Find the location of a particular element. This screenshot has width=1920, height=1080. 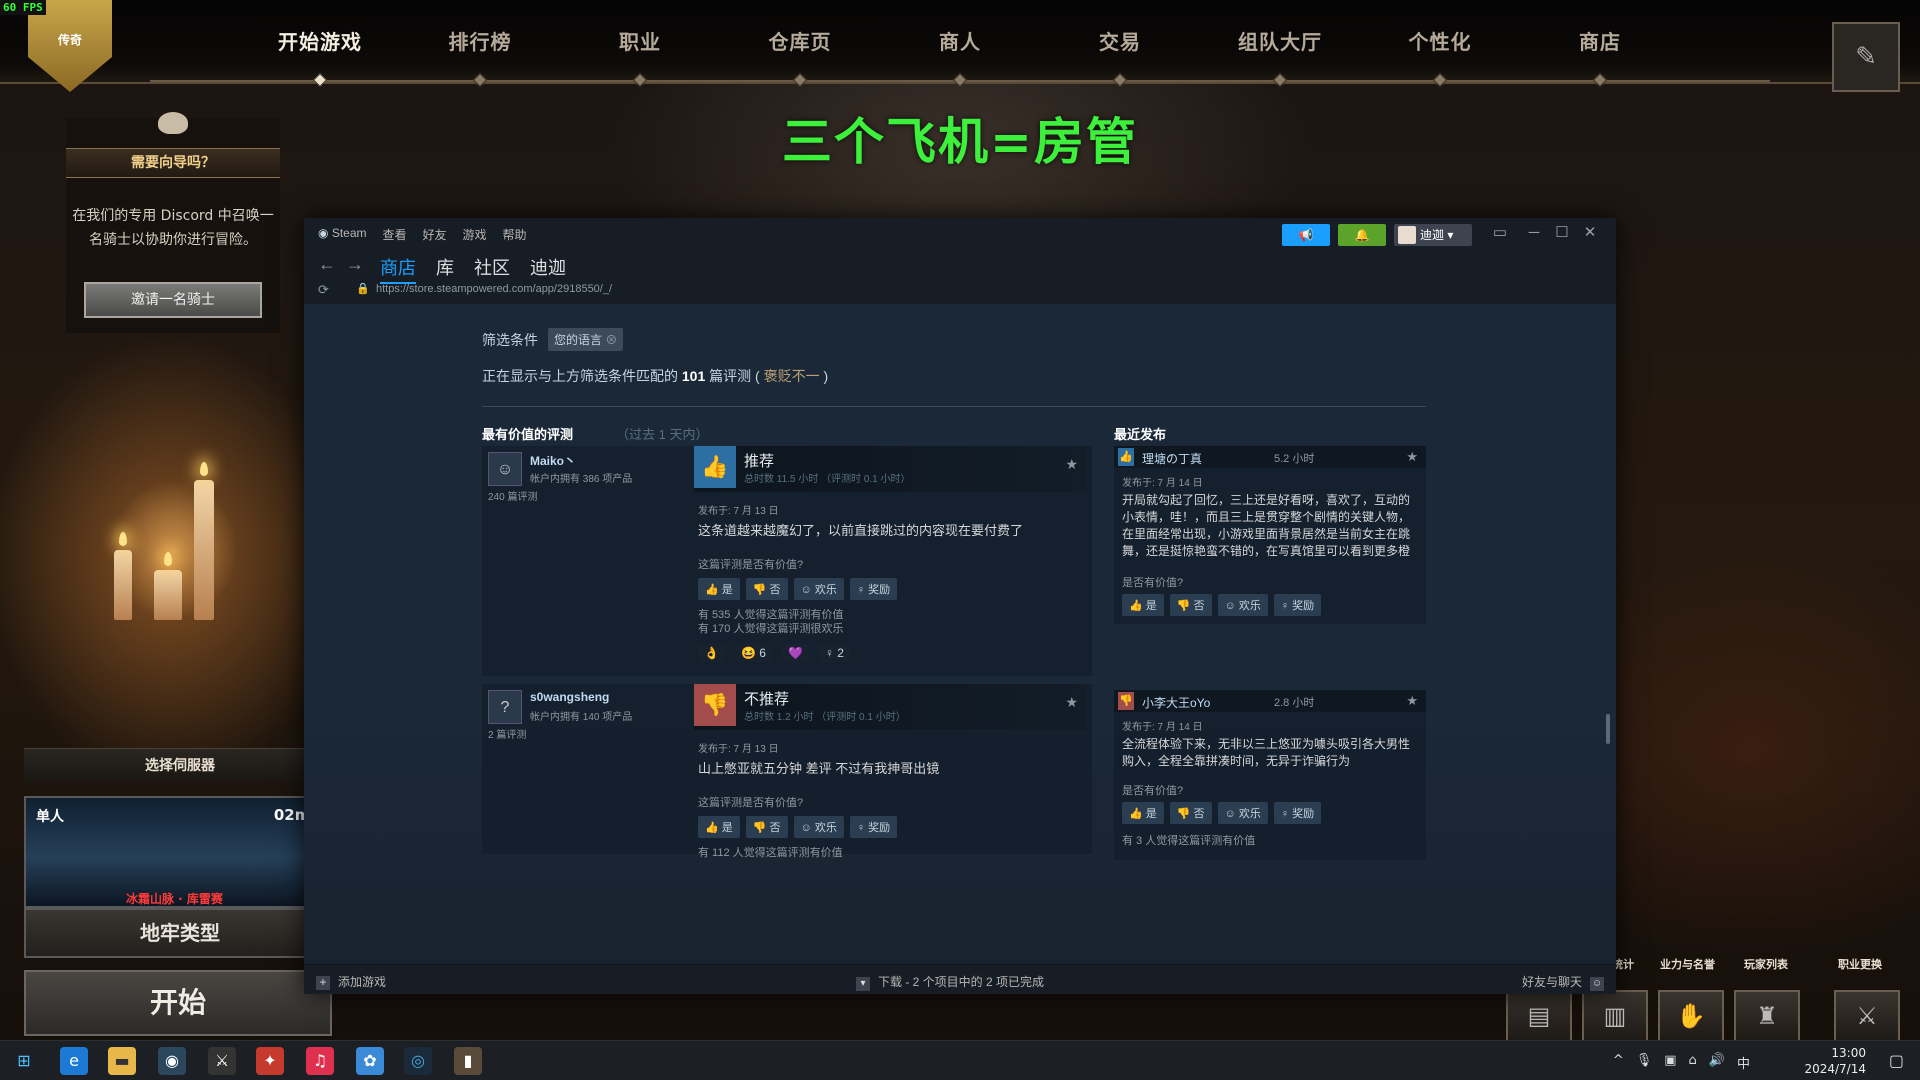

file-explorer-icon: ▬ is located at coordinates (122, 1061).